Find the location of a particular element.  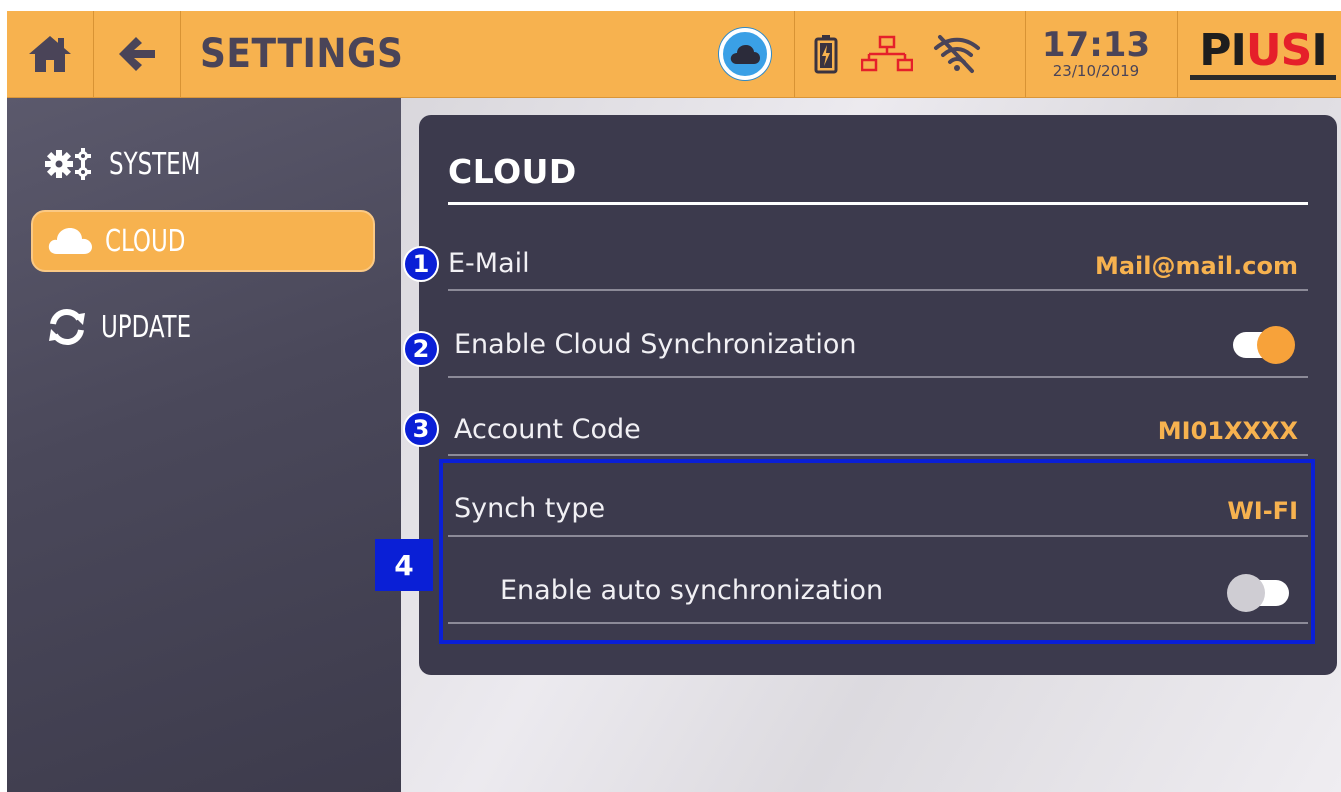

annotation-badge-2: 2 is located at coordinates (421, 349).